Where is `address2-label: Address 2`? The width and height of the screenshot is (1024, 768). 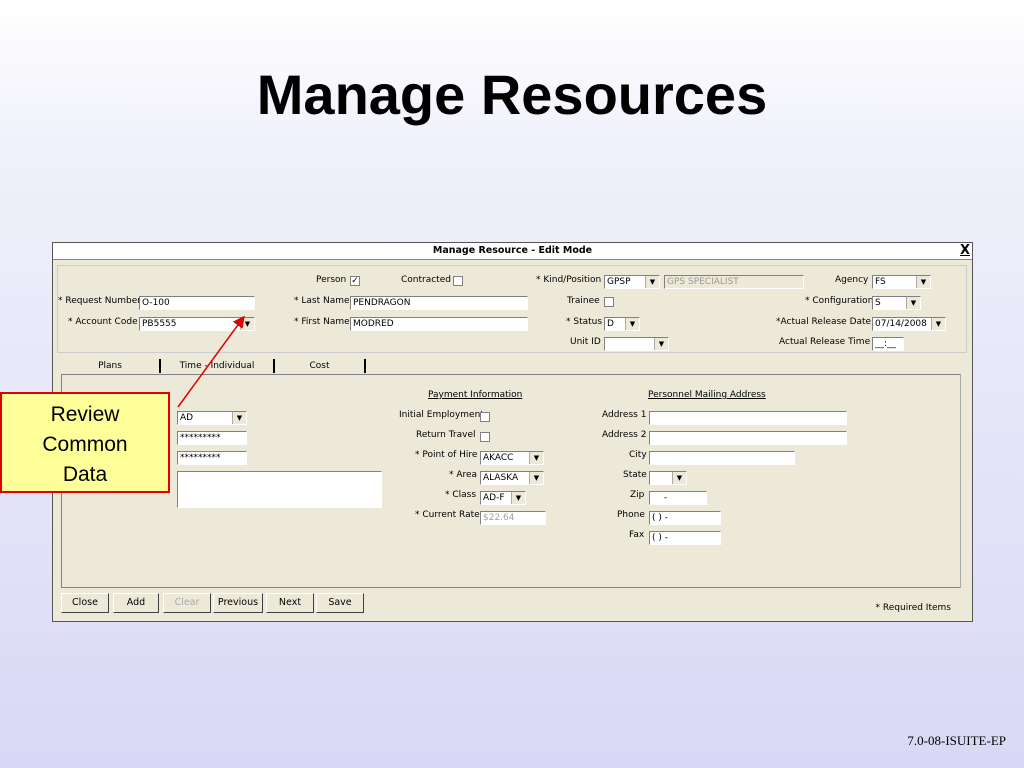
address2-label: Address 2 is located at coordinates (624, 435).